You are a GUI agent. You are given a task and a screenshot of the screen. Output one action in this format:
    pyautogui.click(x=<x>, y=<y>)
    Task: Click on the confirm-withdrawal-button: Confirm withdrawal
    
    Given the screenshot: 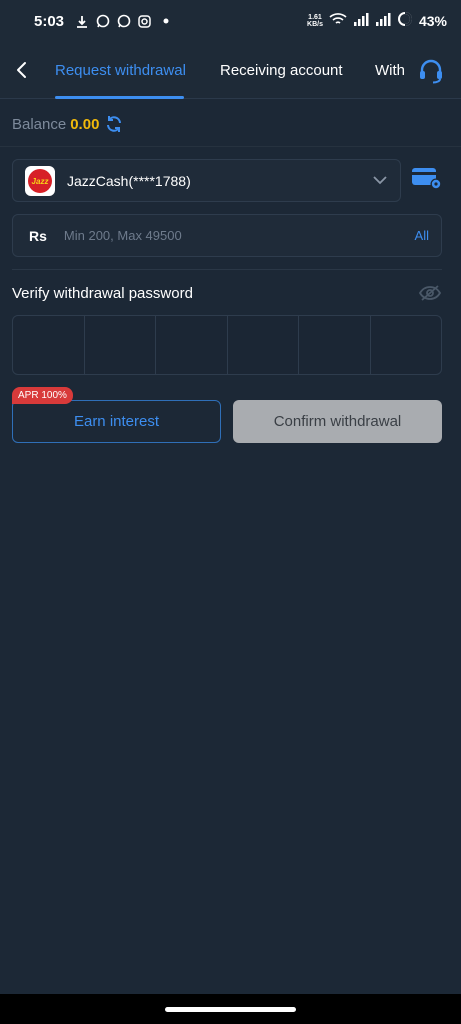 What is the action you would take?
    pyautogui.click(x=337, y=421)
    